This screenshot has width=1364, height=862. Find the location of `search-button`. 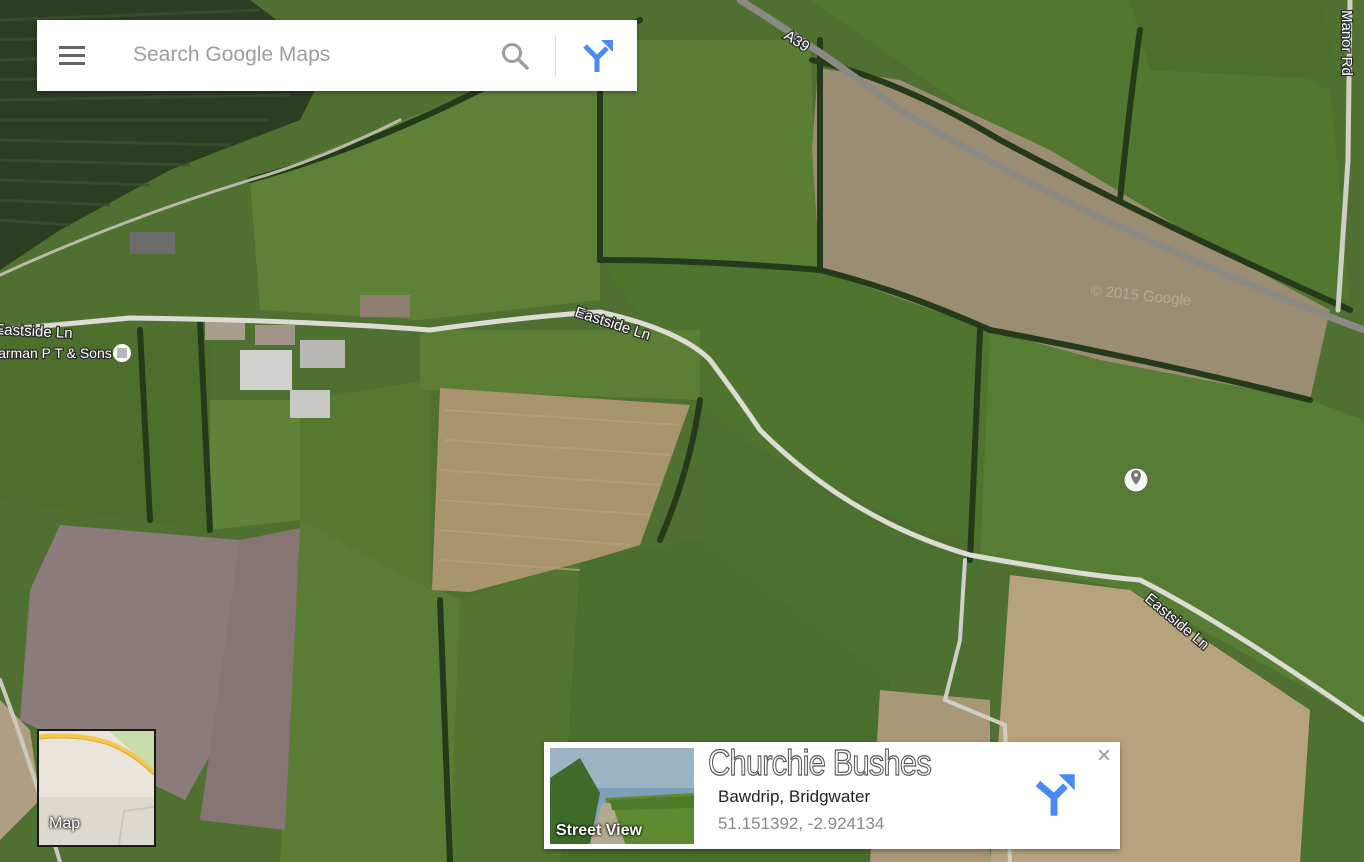

search-button is located at coordinates (515, 56).